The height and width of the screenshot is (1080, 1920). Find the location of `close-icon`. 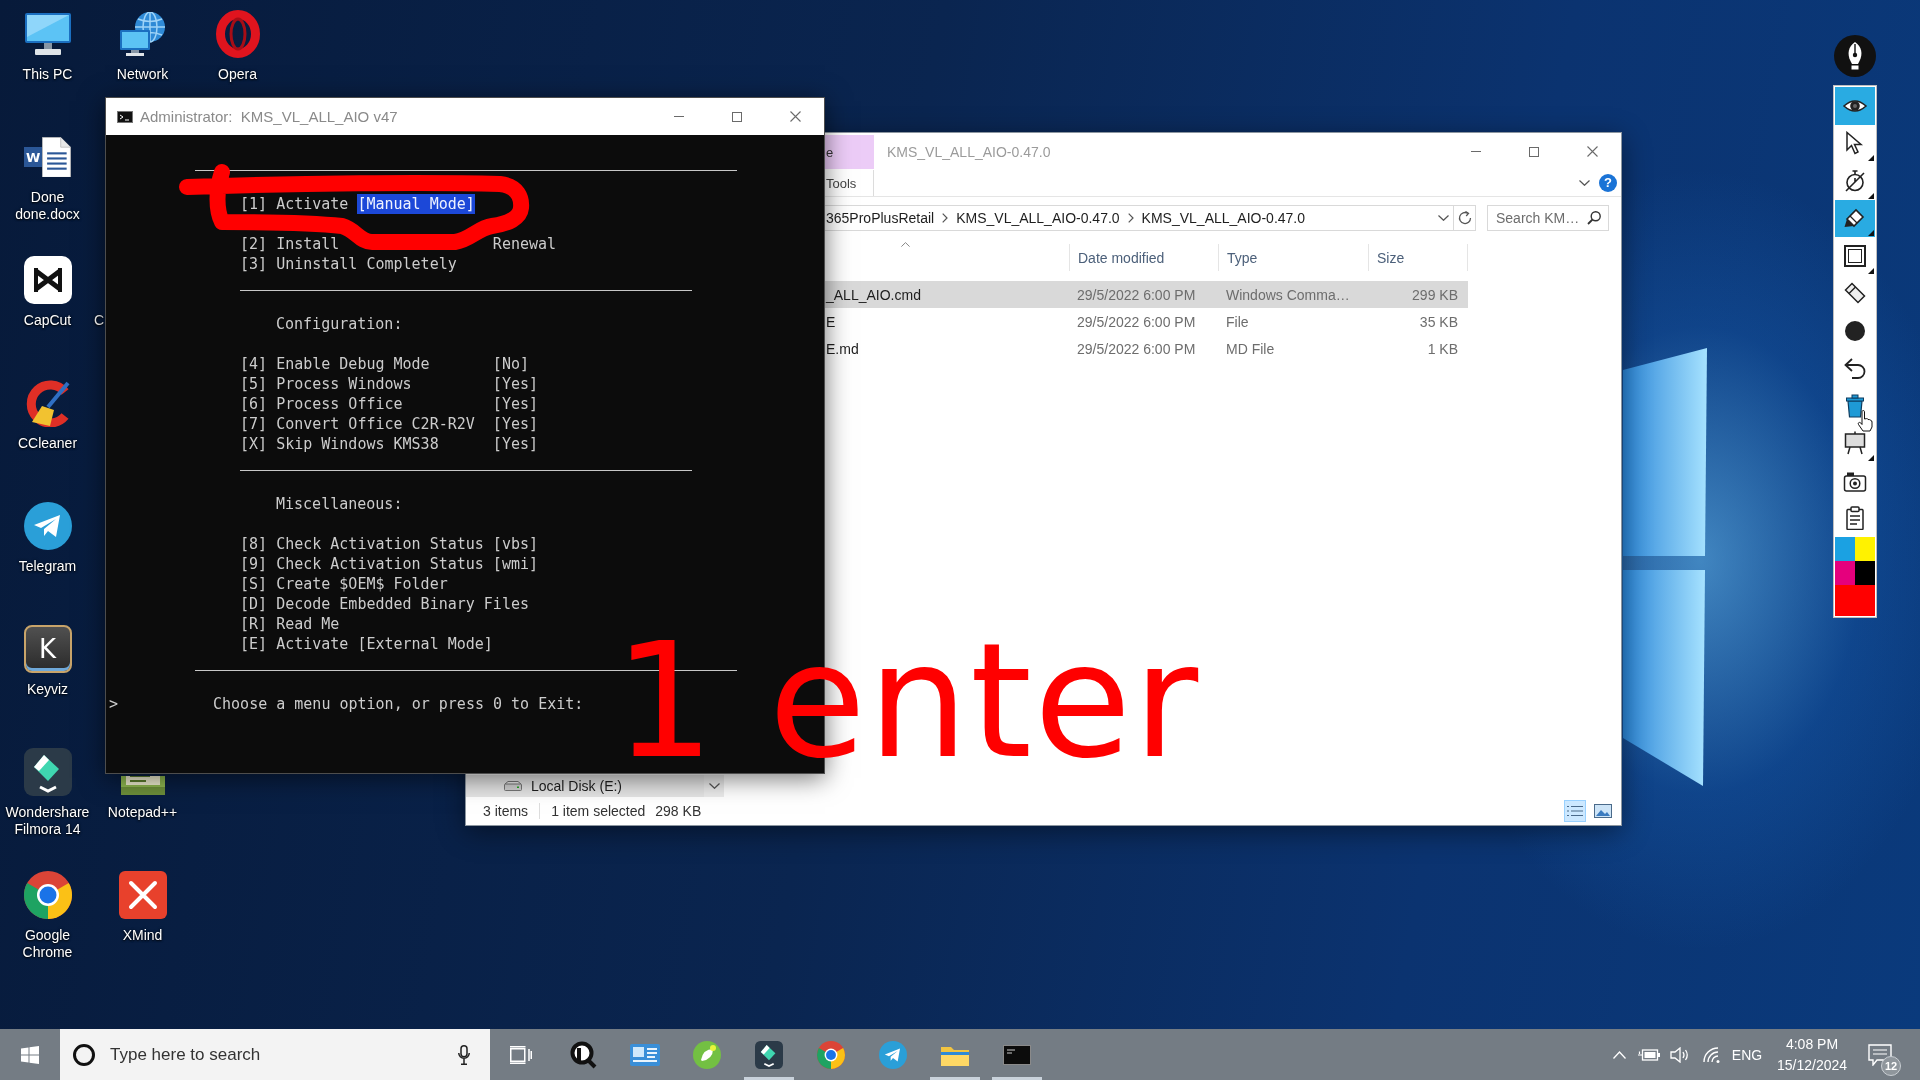

close-icon is located at coordinates (795, 116).